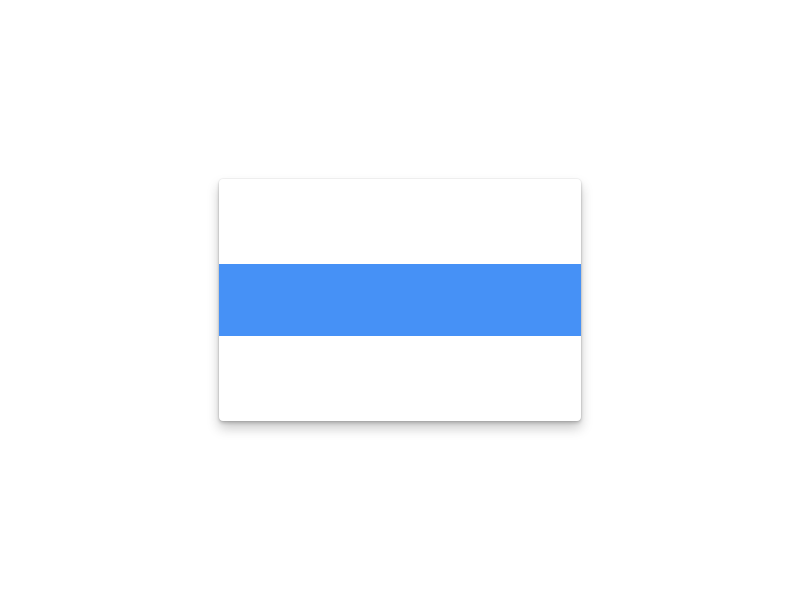 The image size is (800, 600). I want to click on highlight-band, so click(400, 300).